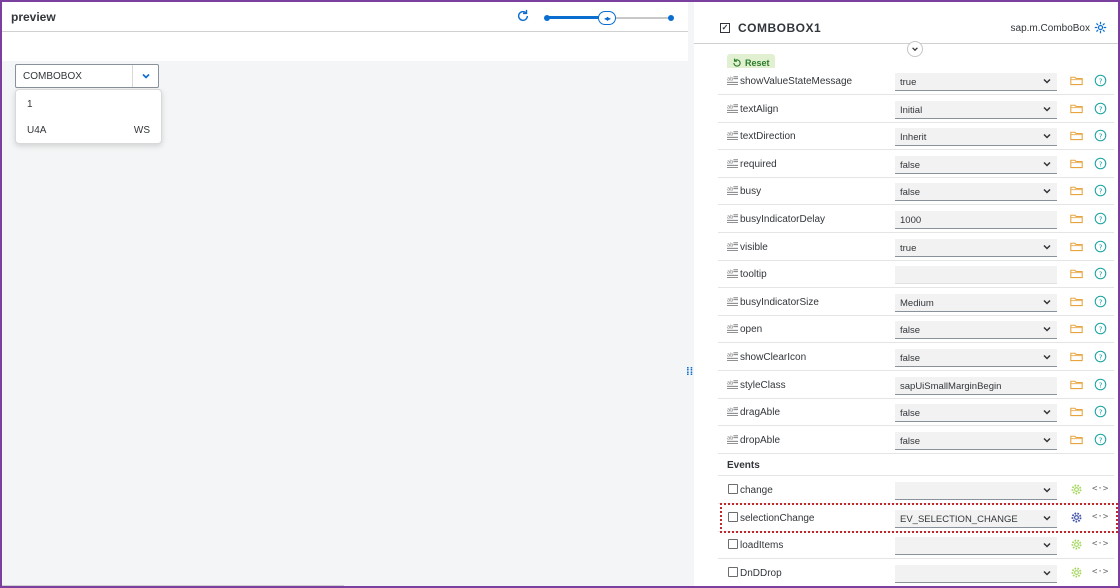 This screenshot has width=1120, height=588. I want to click on property-value-input, so click(976, 275).